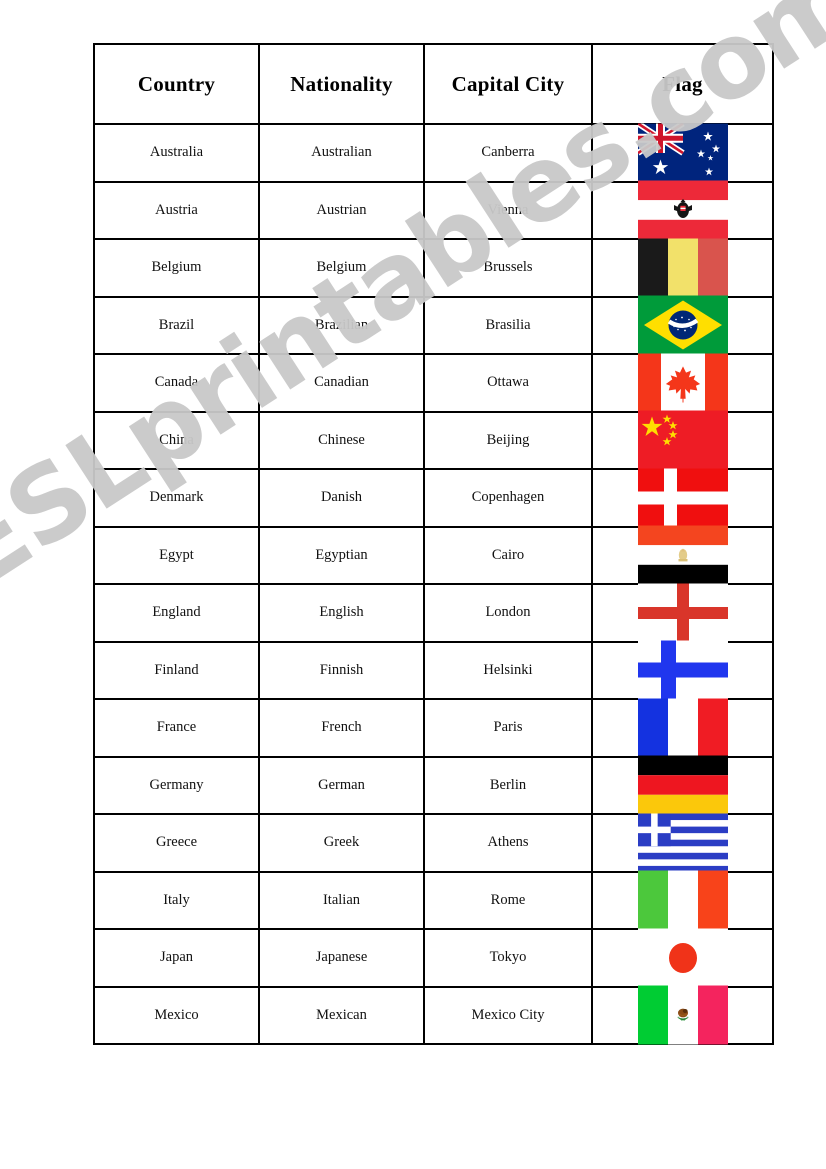 The height and width of the screenshot is (1169, 826). I want to click on nationality-cell: Chinese, so click(341, 440).